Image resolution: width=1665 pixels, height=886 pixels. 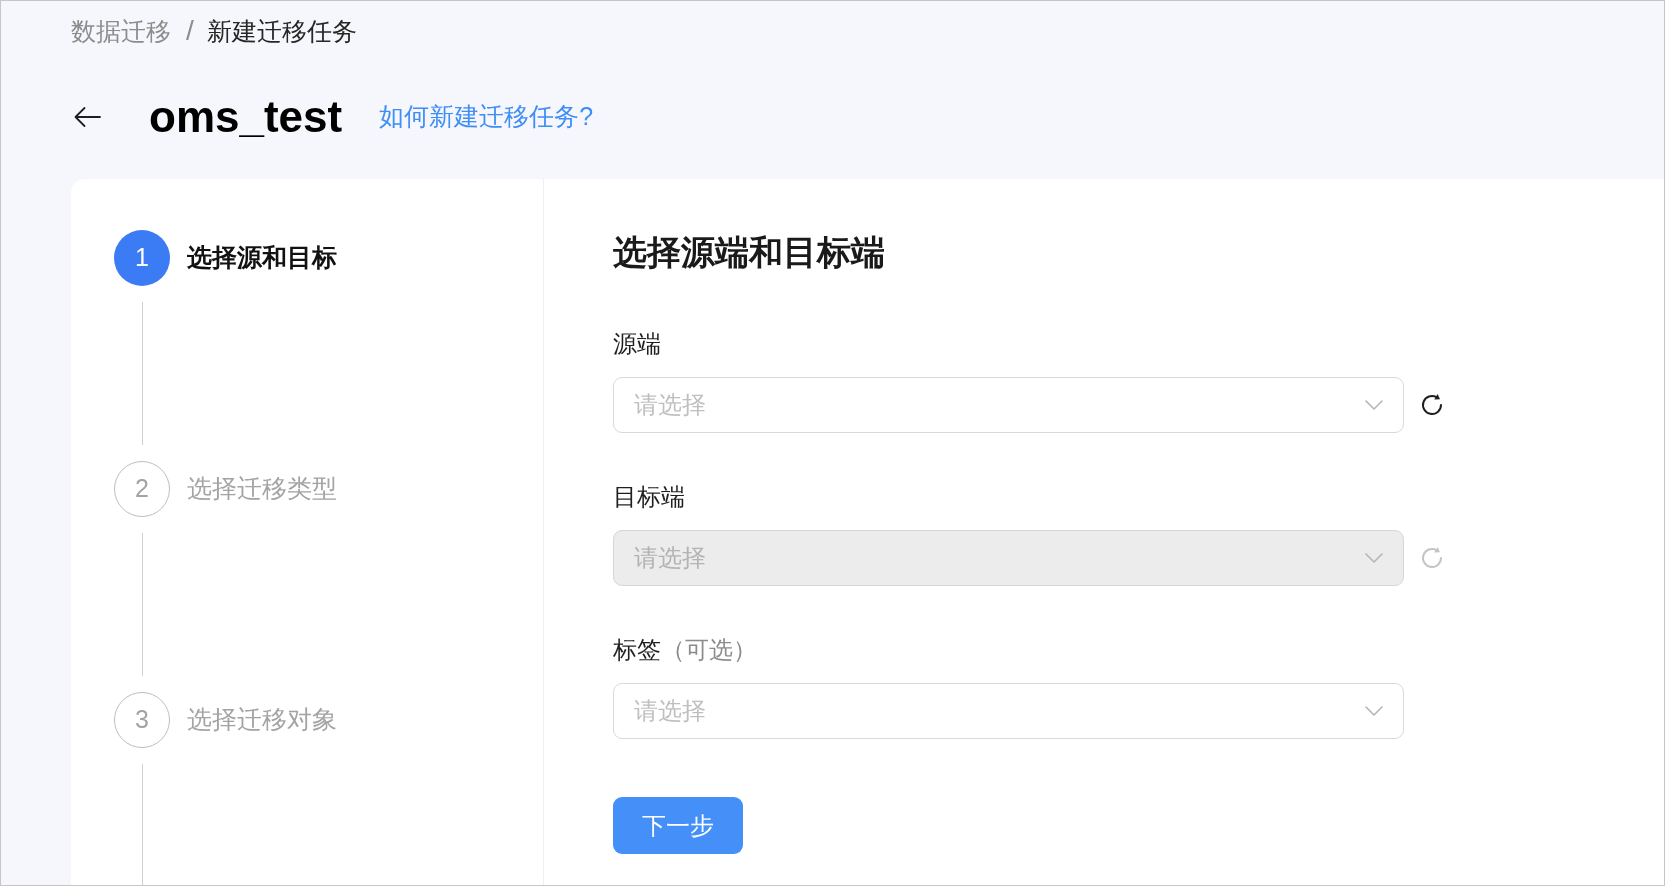 What do you see at coordinates (142, 720) in the screenshot?
I see `step-number: 3` at bounding box center [142, 720].